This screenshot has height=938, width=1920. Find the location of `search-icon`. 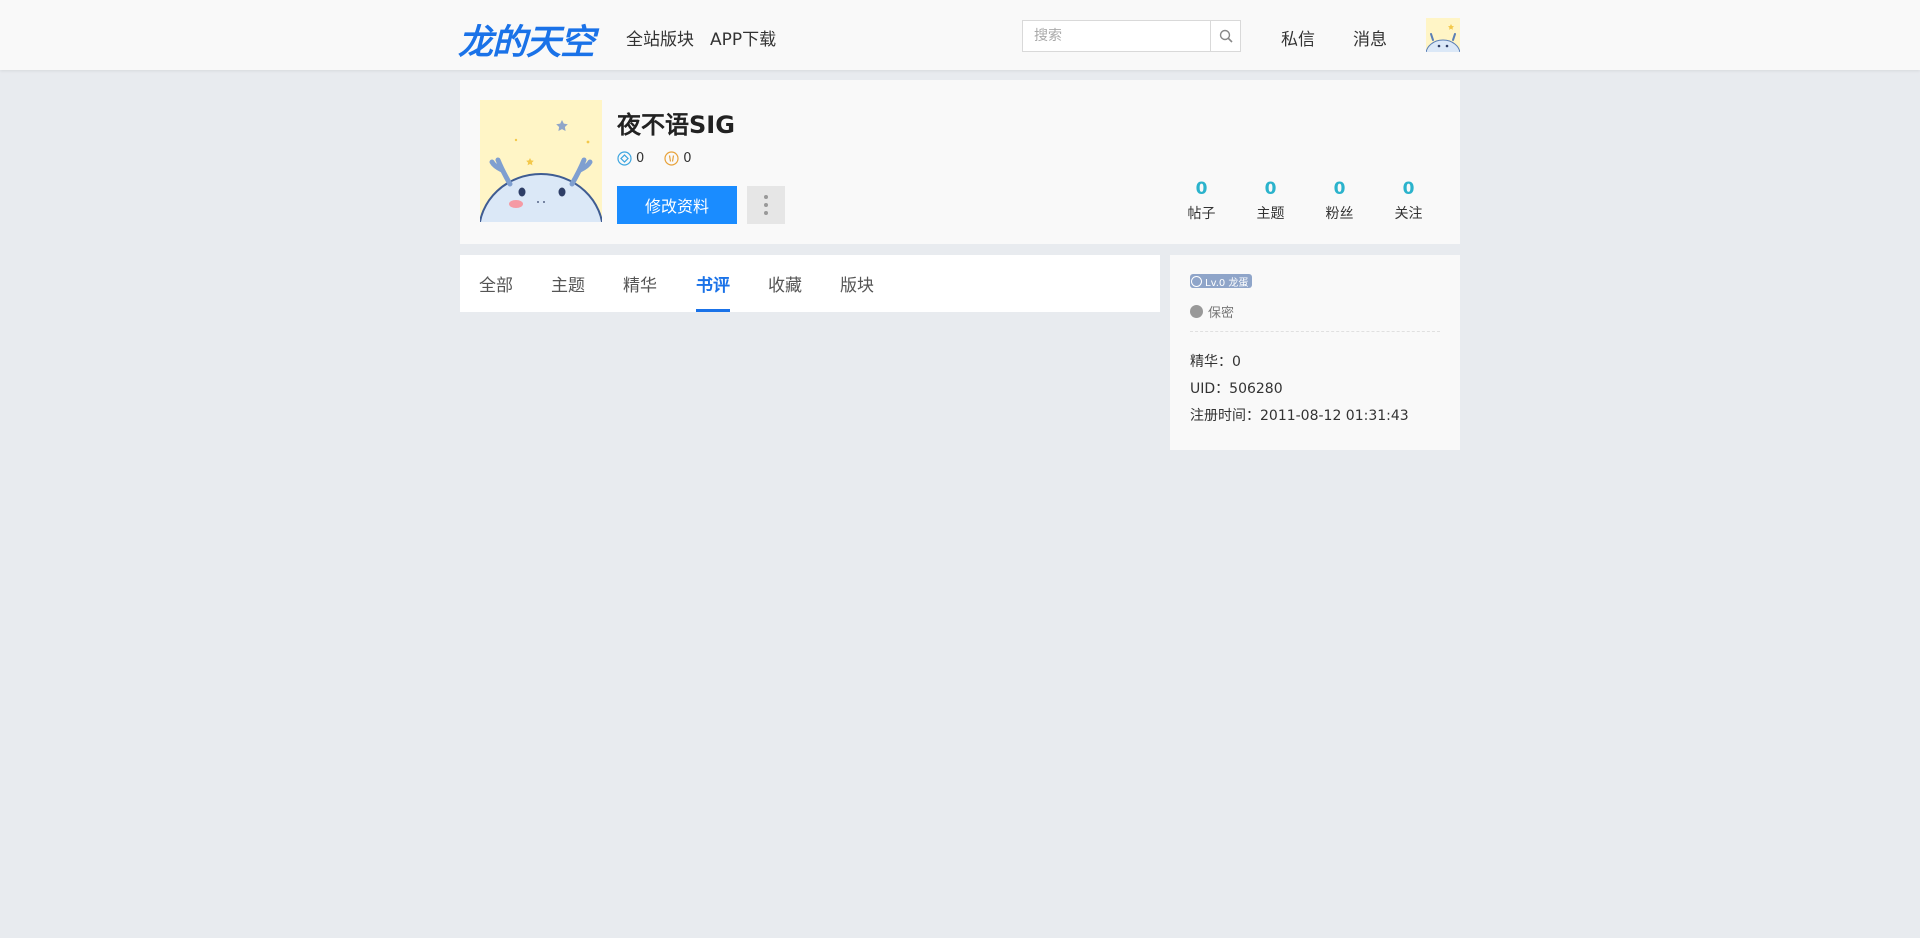

search-icon is located at coordinates (1226, 36).